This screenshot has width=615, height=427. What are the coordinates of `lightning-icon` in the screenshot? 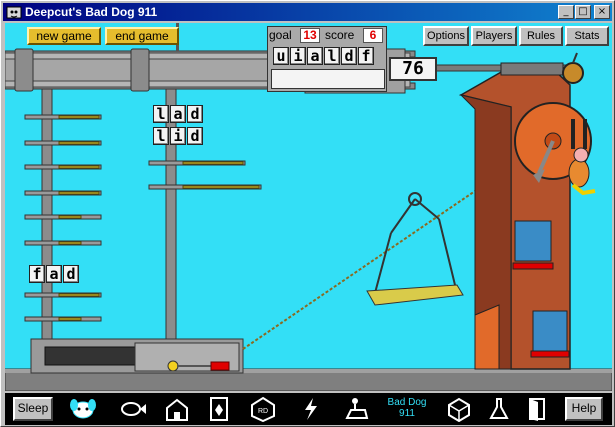 It's located at (311, 409).